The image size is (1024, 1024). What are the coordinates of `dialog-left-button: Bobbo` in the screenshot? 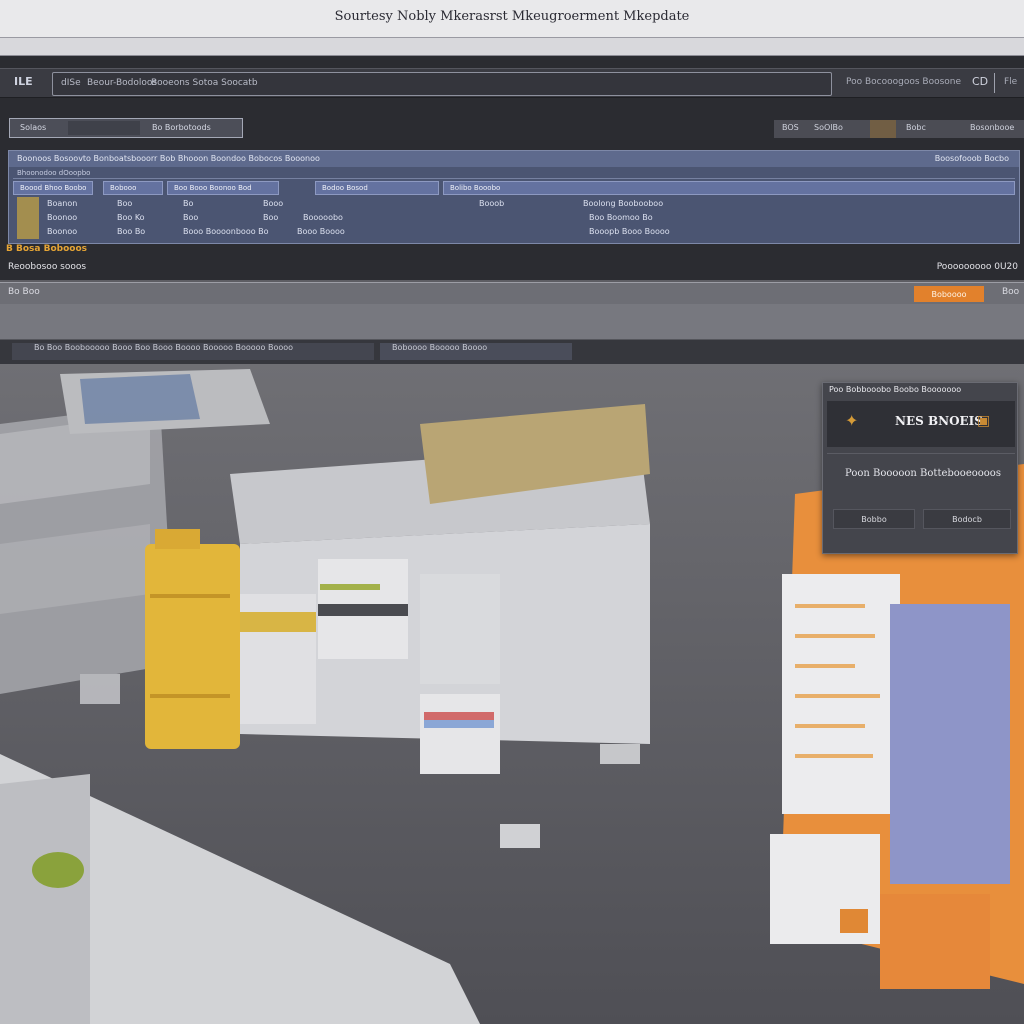 It's located at (874, 519).